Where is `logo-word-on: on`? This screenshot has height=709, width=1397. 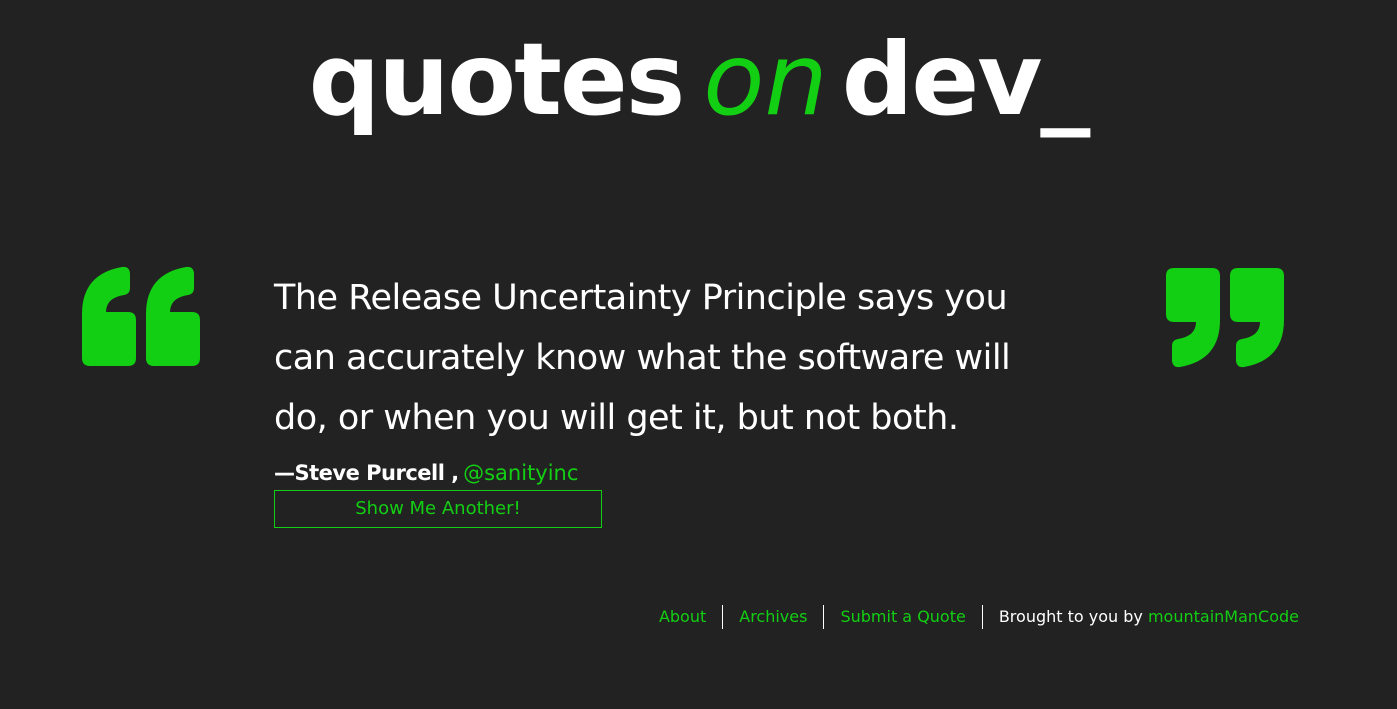 logo-word-on: on is located at coordinates (765, 79).